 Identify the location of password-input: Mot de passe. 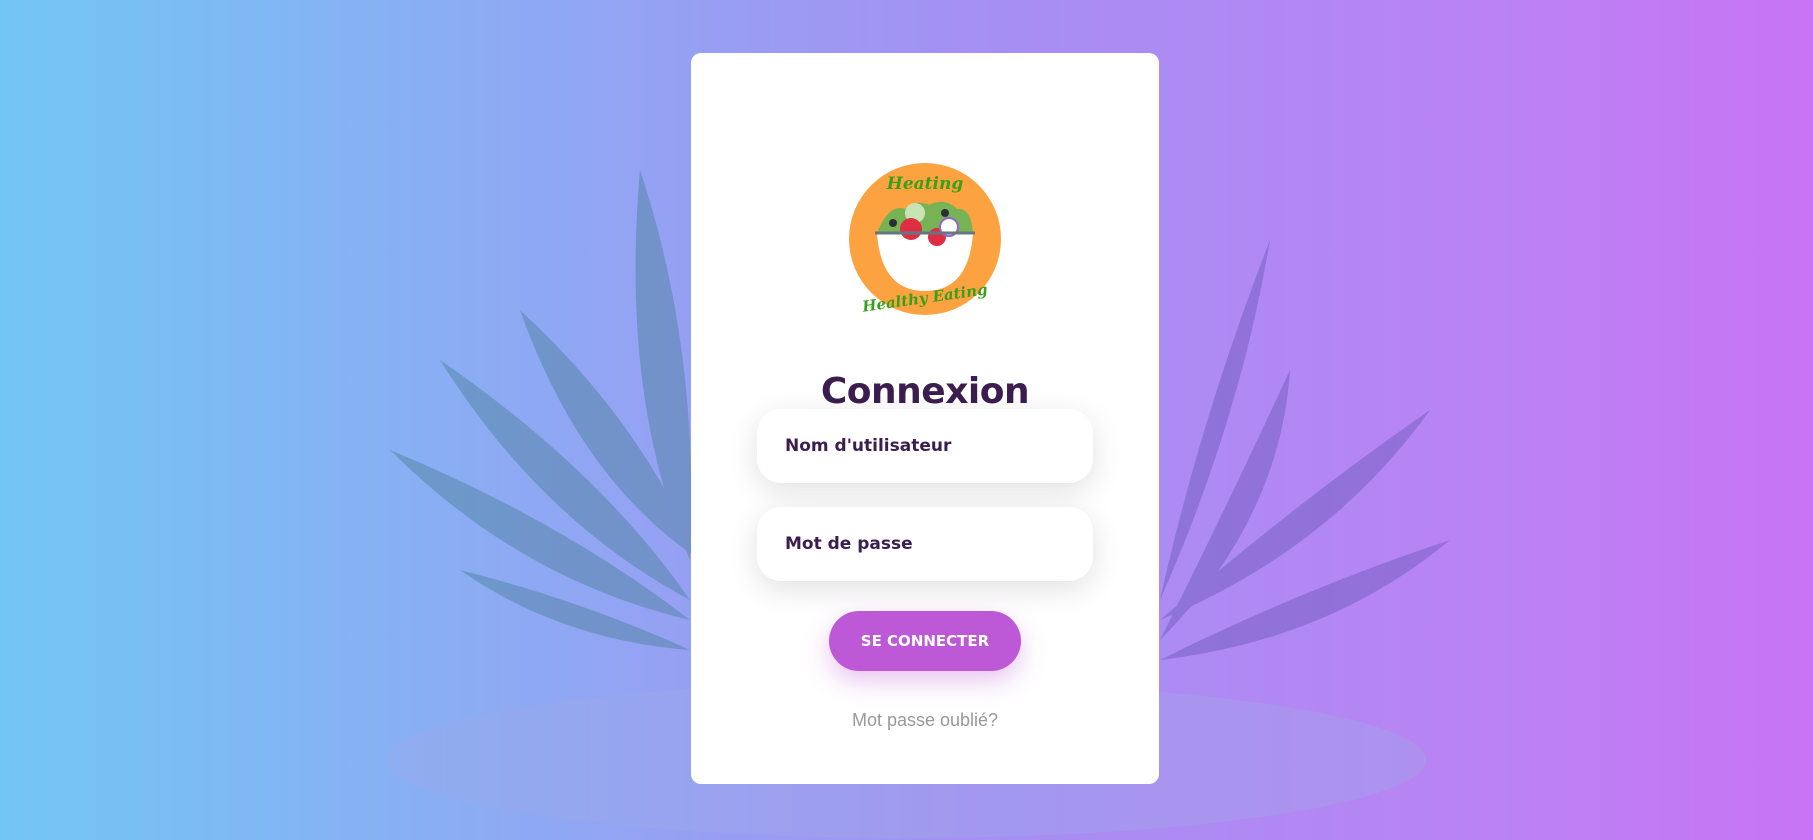
(925, 544).